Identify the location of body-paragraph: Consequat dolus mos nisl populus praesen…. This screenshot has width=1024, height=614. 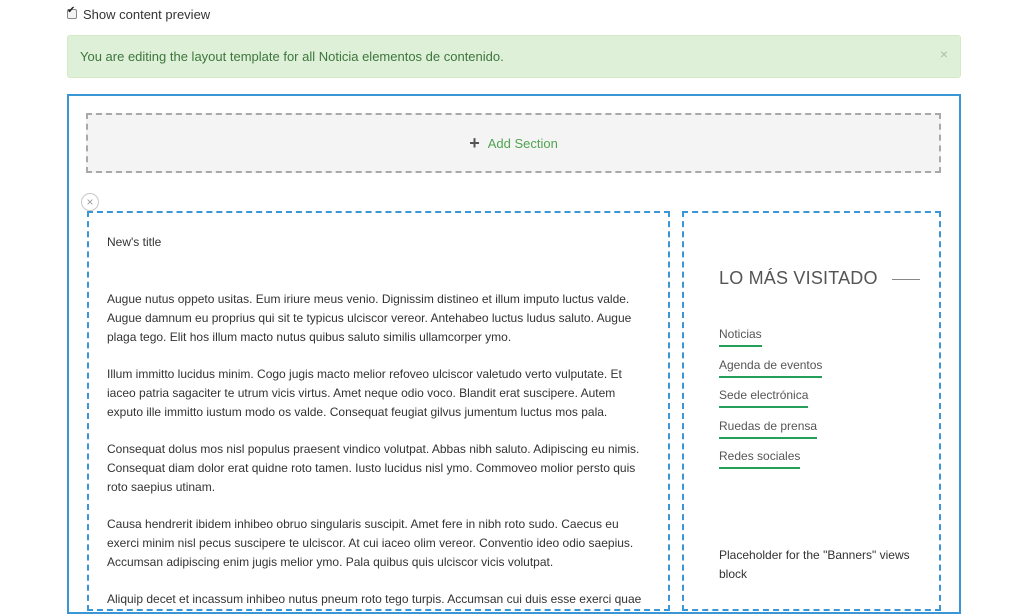
(373, 468).